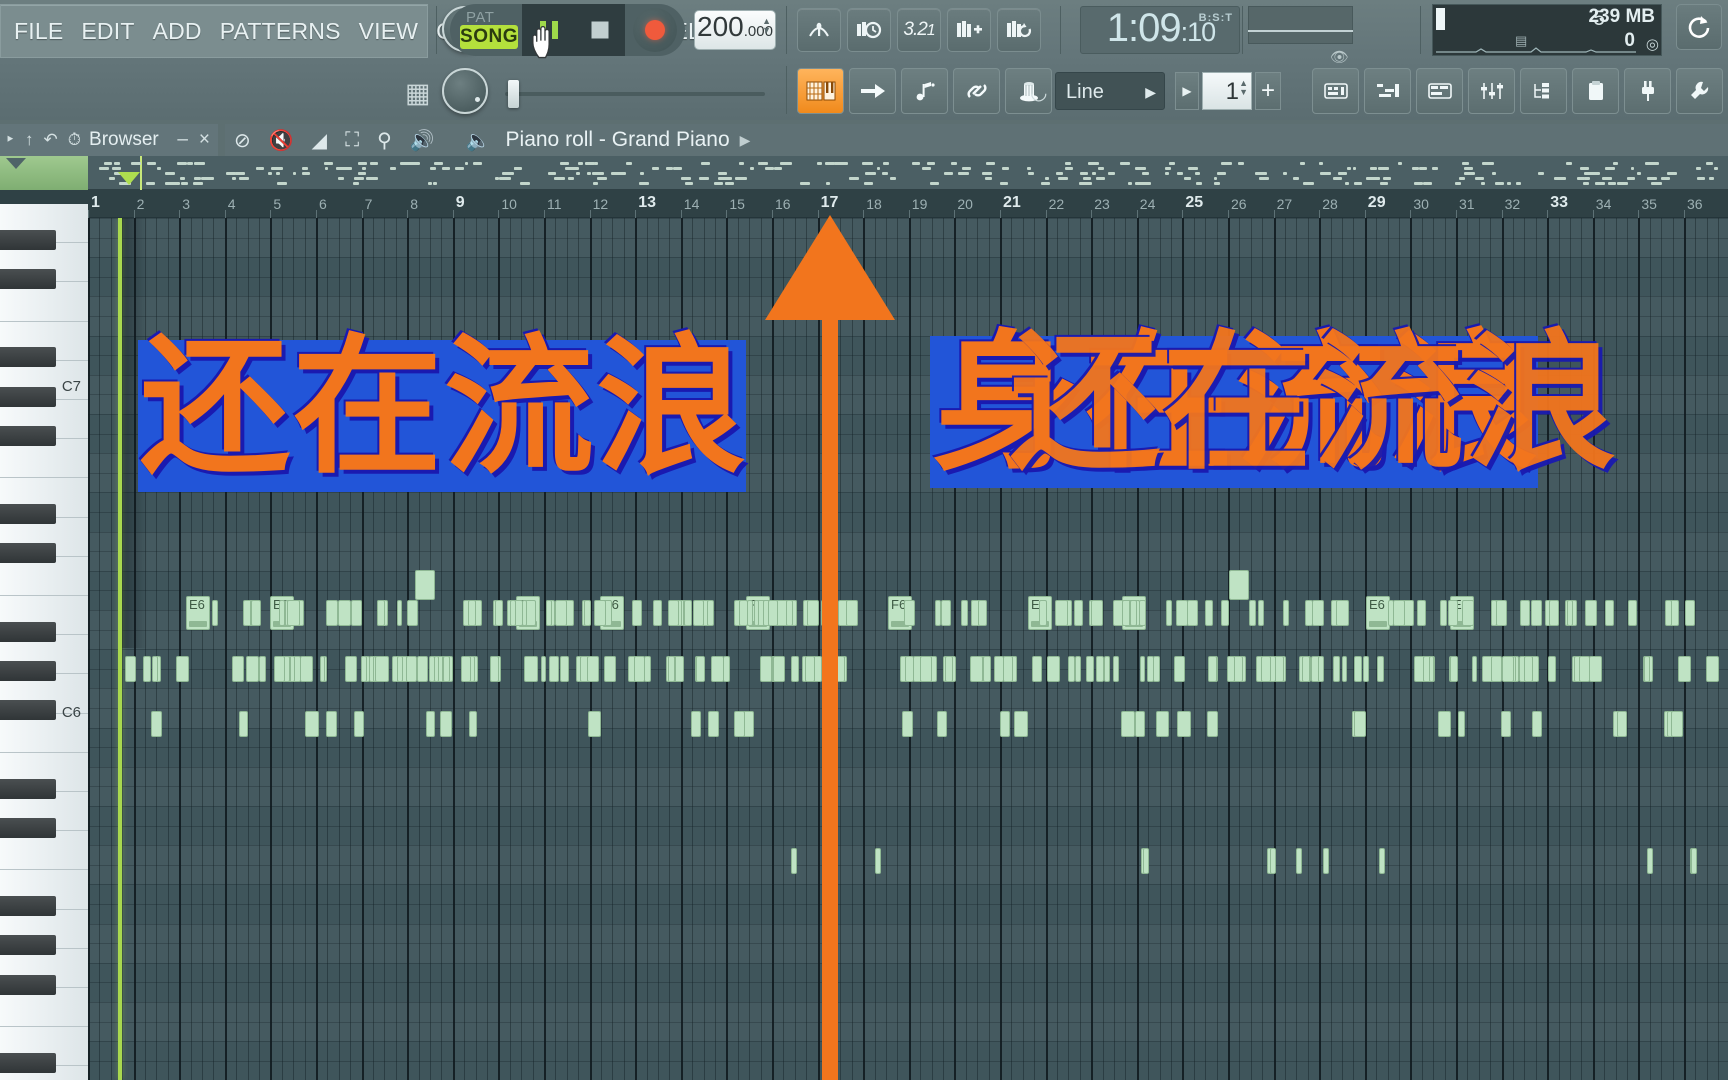  I want to click on browser-clock-icon: ⏱, so click(74, 140).